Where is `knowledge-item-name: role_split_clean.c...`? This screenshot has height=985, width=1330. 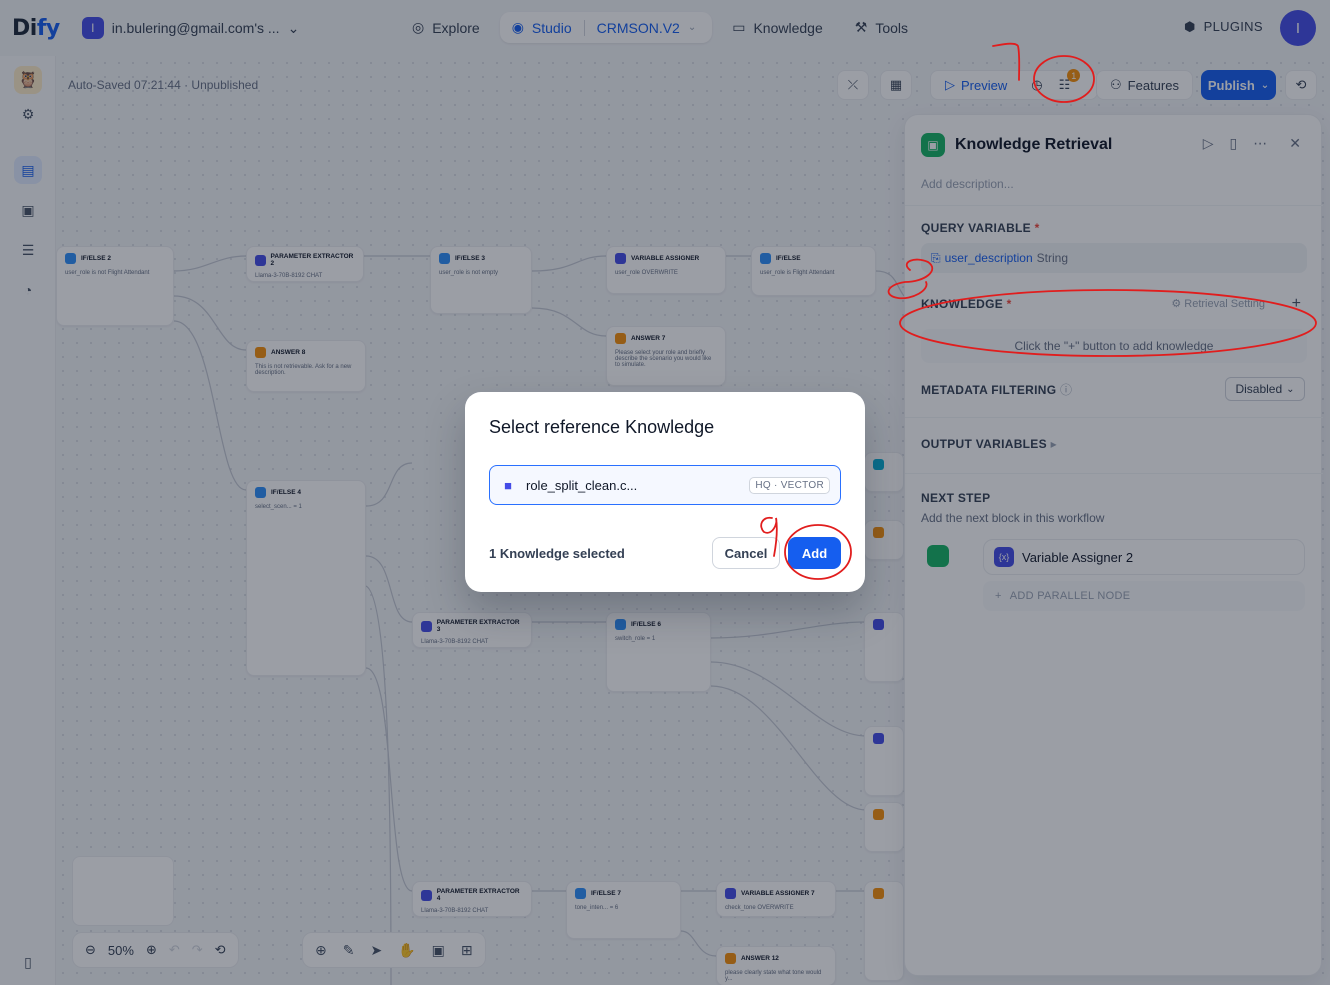
knowledge-item-name: role_split_clean.c... is located at coordinates (582, 485).